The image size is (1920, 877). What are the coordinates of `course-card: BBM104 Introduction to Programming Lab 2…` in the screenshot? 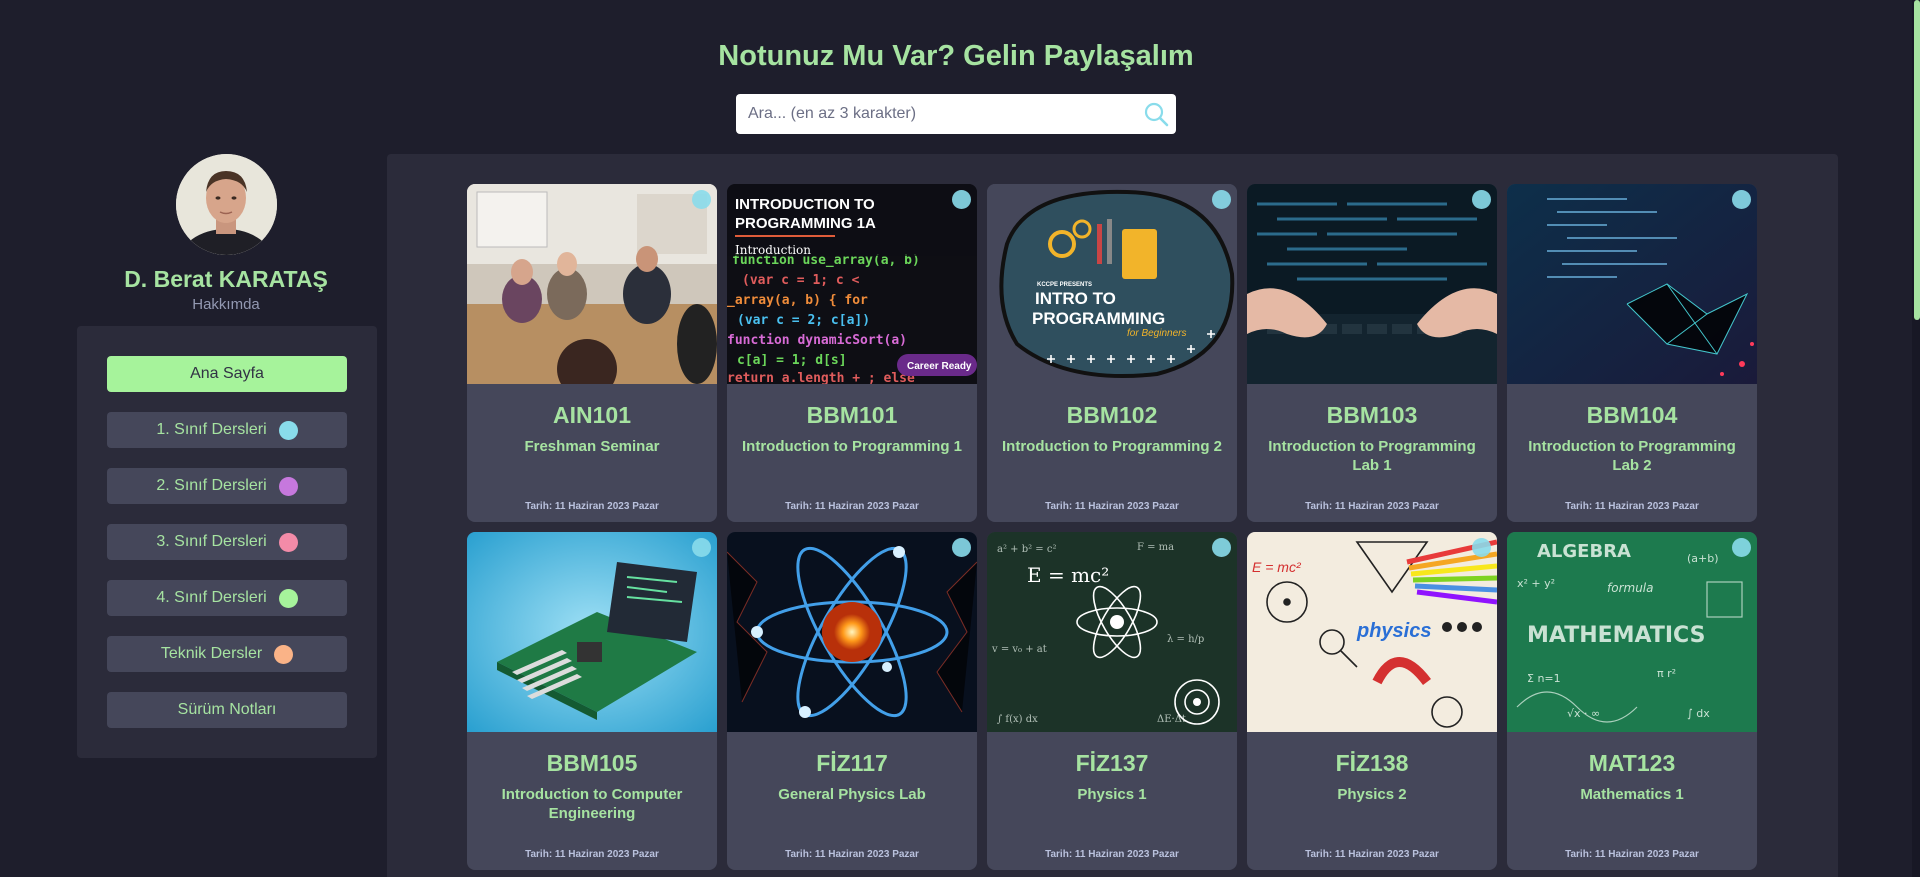 It's located at (1632, 353).